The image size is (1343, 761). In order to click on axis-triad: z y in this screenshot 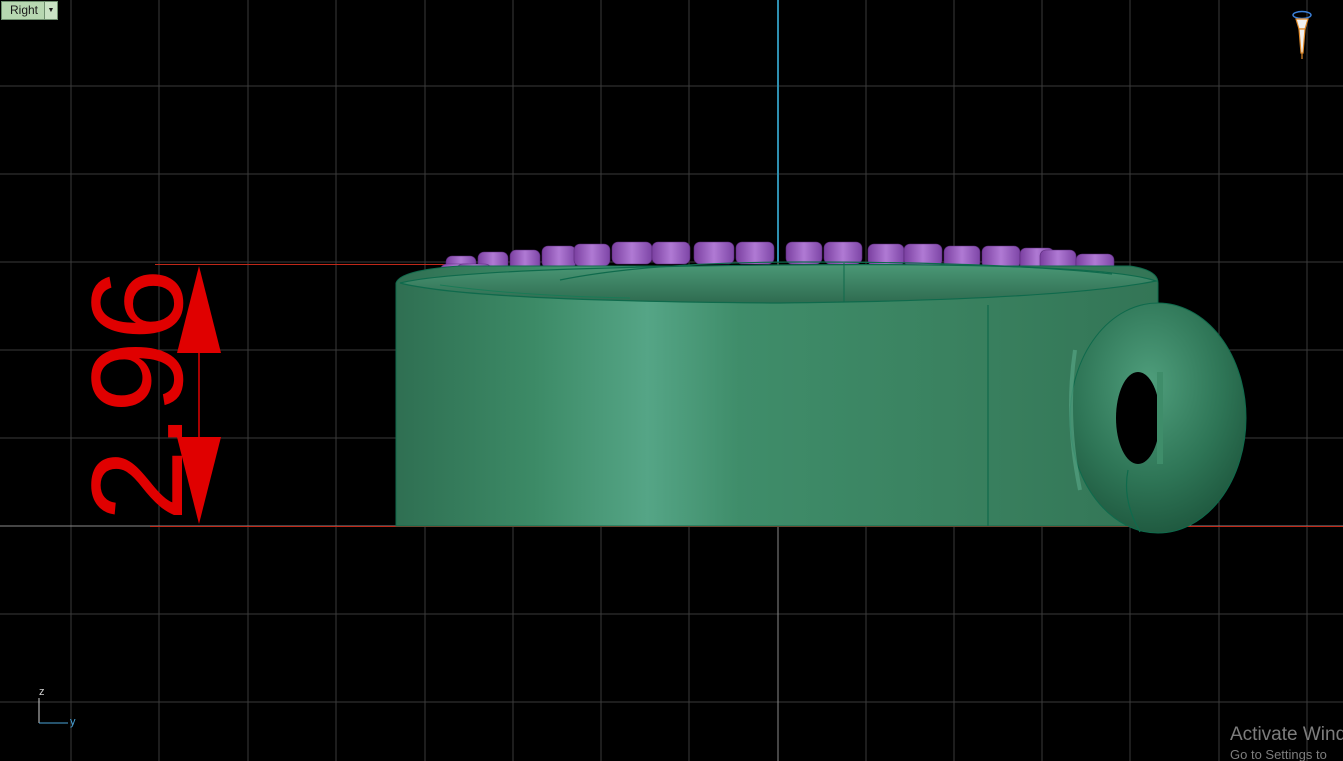, I will do `click(60, 711)`.